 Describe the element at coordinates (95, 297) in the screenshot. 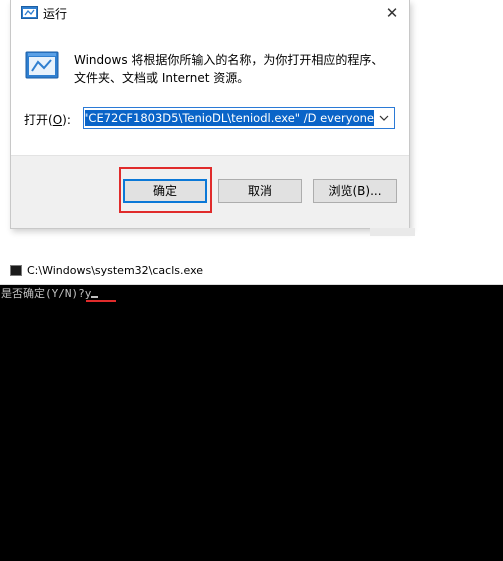

I see `console-cursor` at that location.